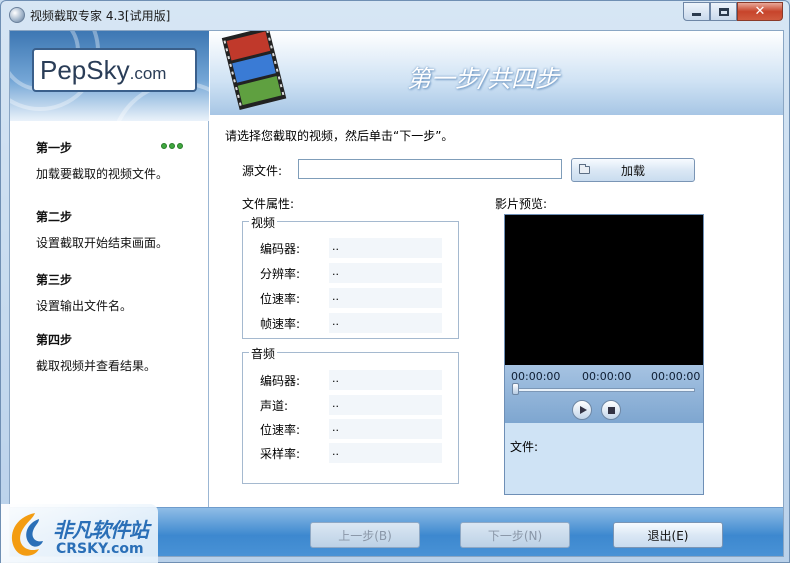  I want to click on audio-prop-row: 声道: .., so click(348, 405).